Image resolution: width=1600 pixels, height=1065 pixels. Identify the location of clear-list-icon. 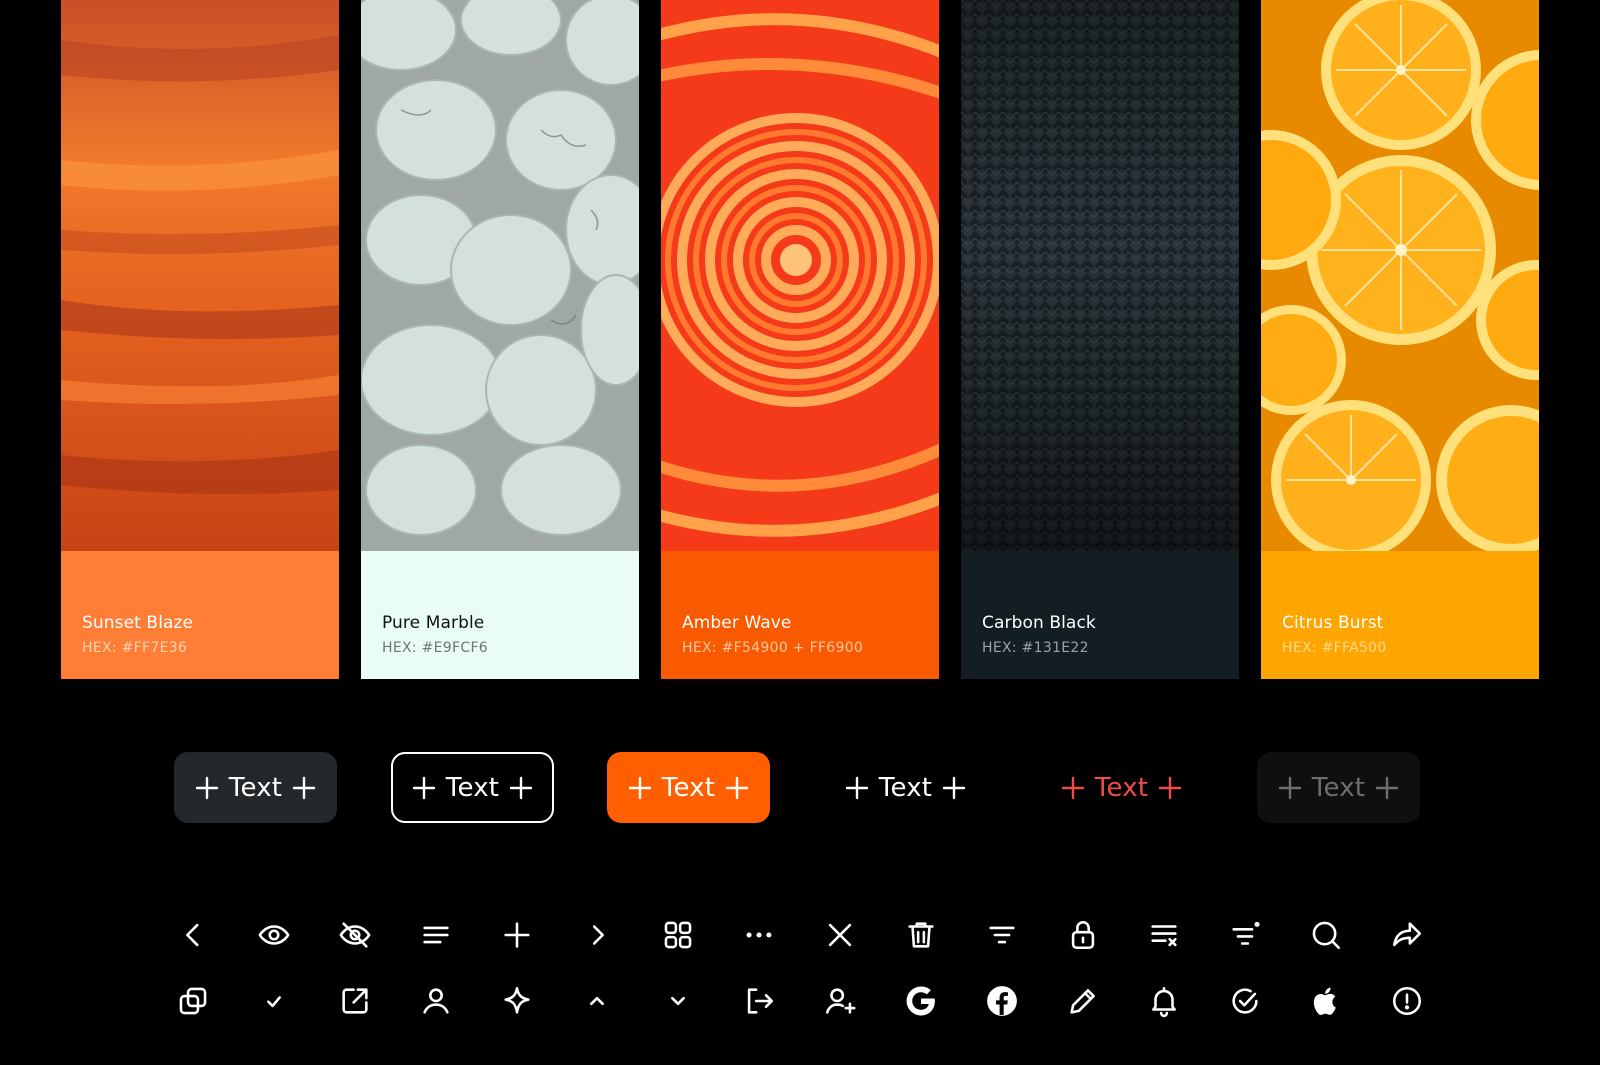
(1164, 935).